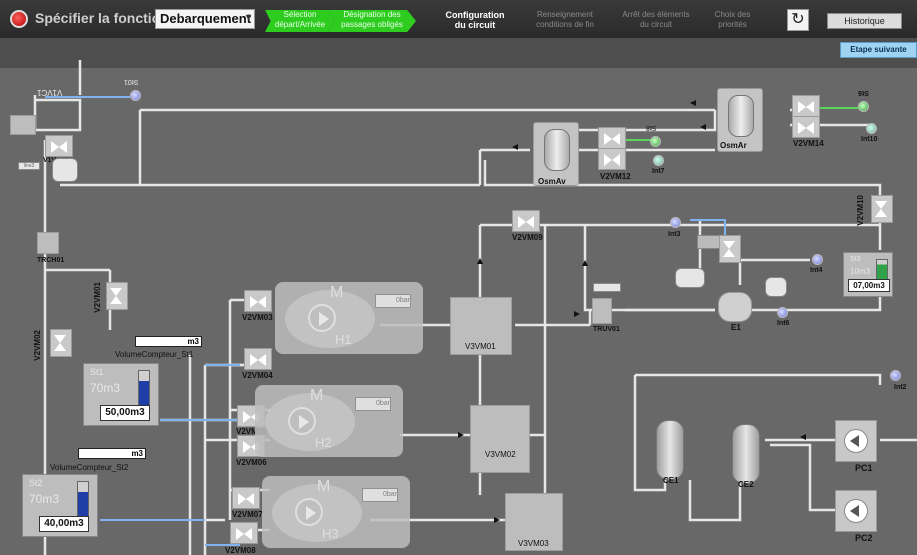 This screenshot has width=917, height=555. I want to click on label-int7: Int7, so click(658, 171).